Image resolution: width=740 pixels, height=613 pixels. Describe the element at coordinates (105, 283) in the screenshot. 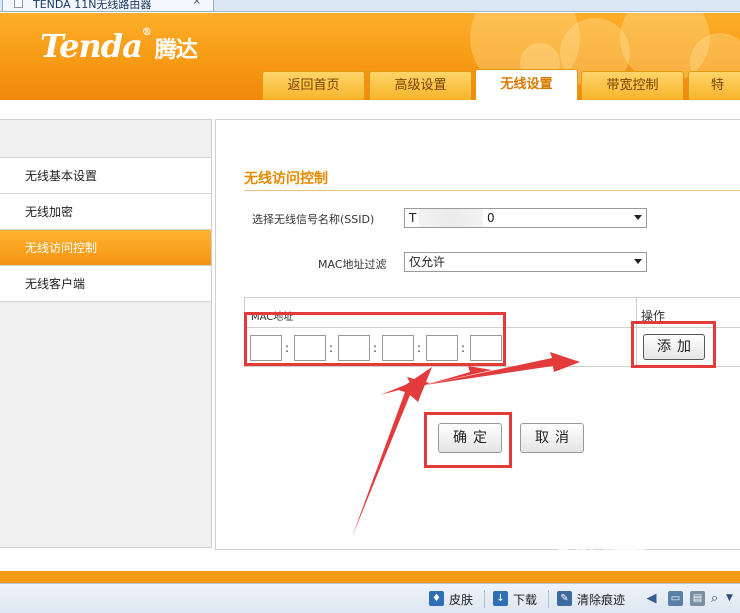

I see `sidebar-item-wireless-clients: 无线客户端` at that location.